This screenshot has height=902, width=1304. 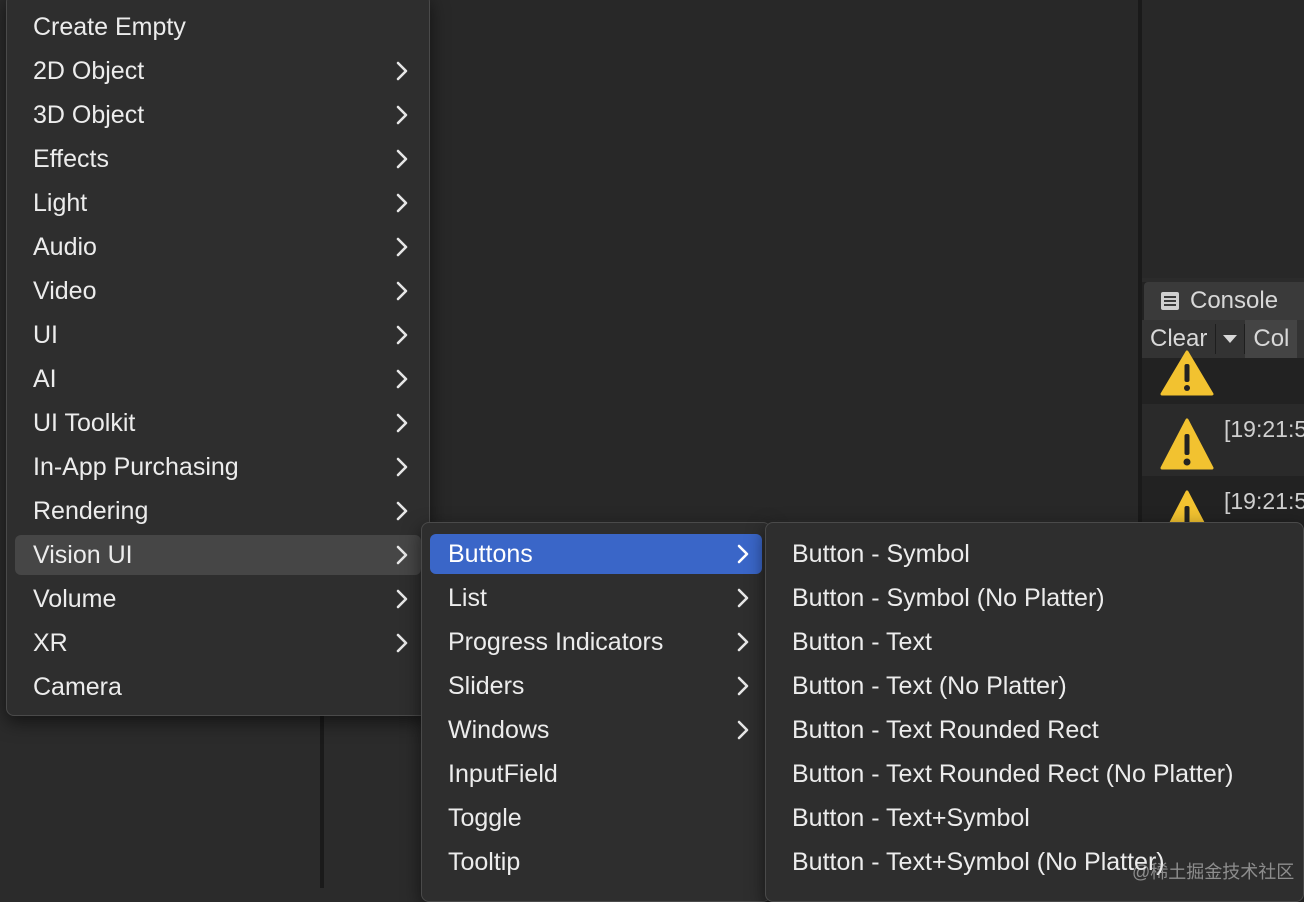 What do you see at coordinates (218, 335) in the screenshot?
I see `menu-item-ui: UI` at bounding box center [218, 335].